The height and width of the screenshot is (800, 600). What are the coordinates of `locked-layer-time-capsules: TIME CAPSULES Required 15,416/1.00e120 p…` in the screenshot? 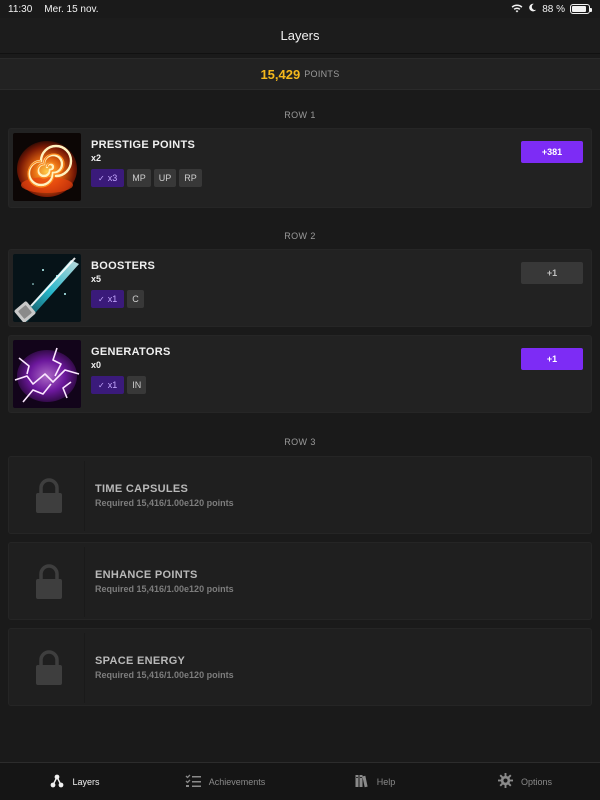 It's located at (300, 495).